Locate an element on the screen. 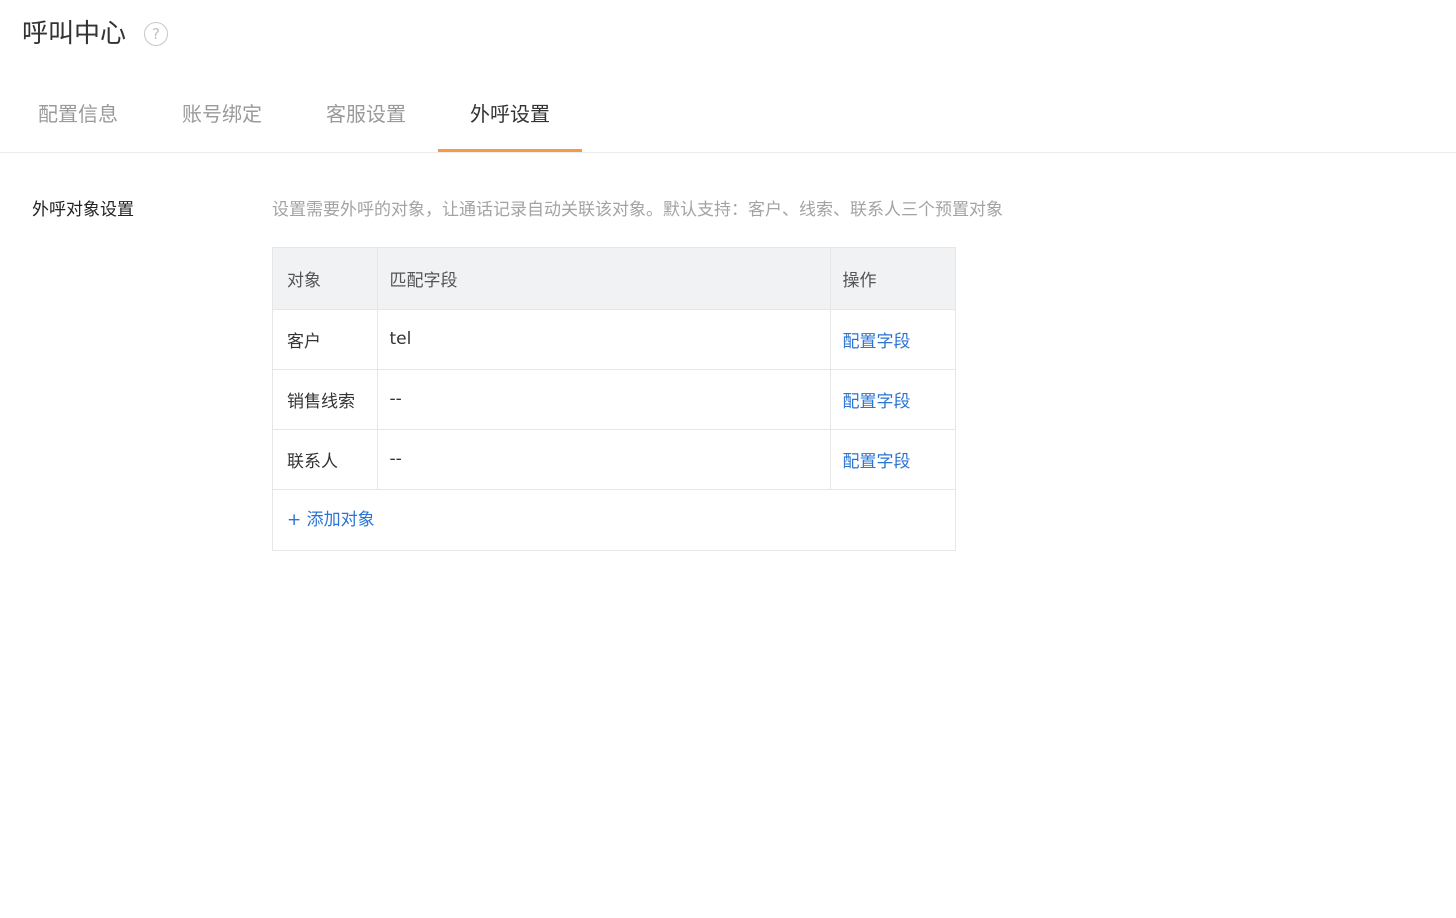  table-row: 客户 tel 配置字段 is located at coordinates (614, 339).